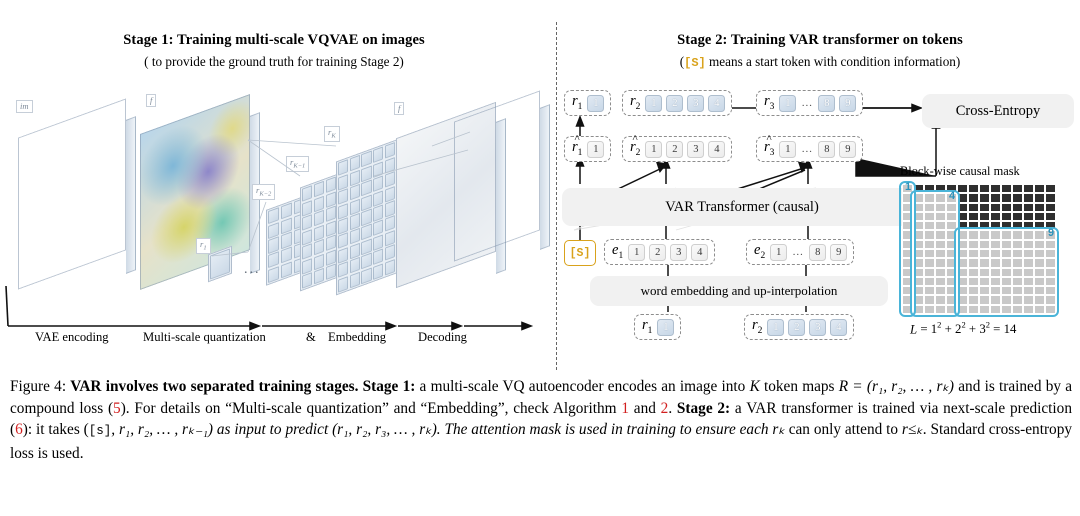 This screenshot has height=516, width=1080. I want to click on step-label-vae-encoding: VAE encoding, so click(72, 337).